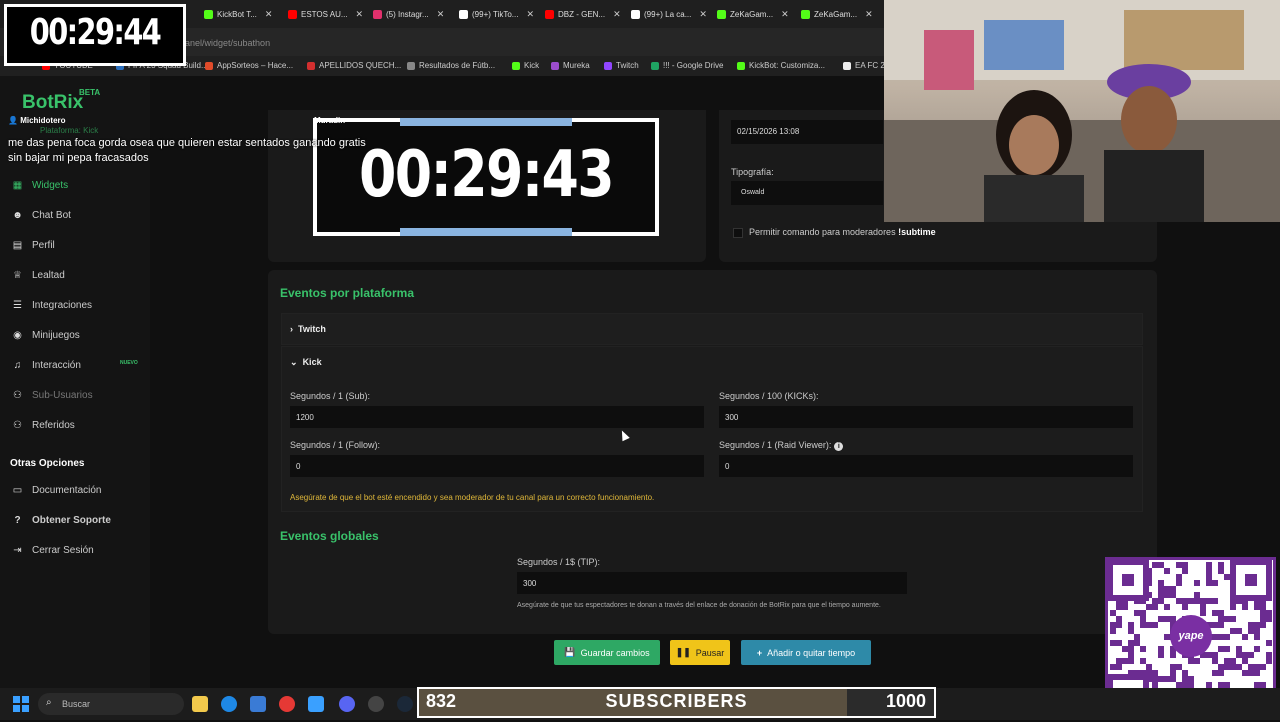 The height and width of the screenshot is (722, 1280). Describe the element at coordinates (525, 65) in the screenshot. I see `bookmark-item: Kick` at that location.